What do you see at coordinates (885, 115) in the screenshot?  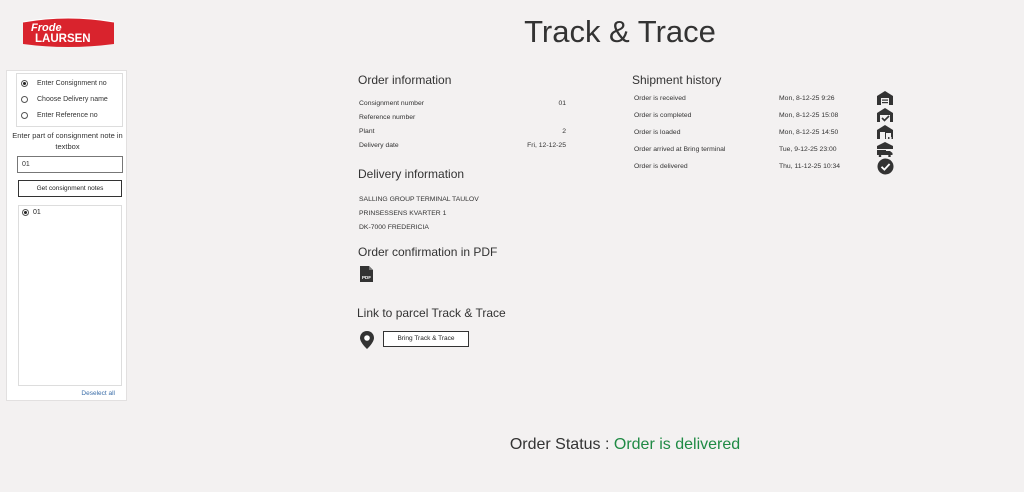 I see `warehouse-done-icon` at bounding box center [885, 115].